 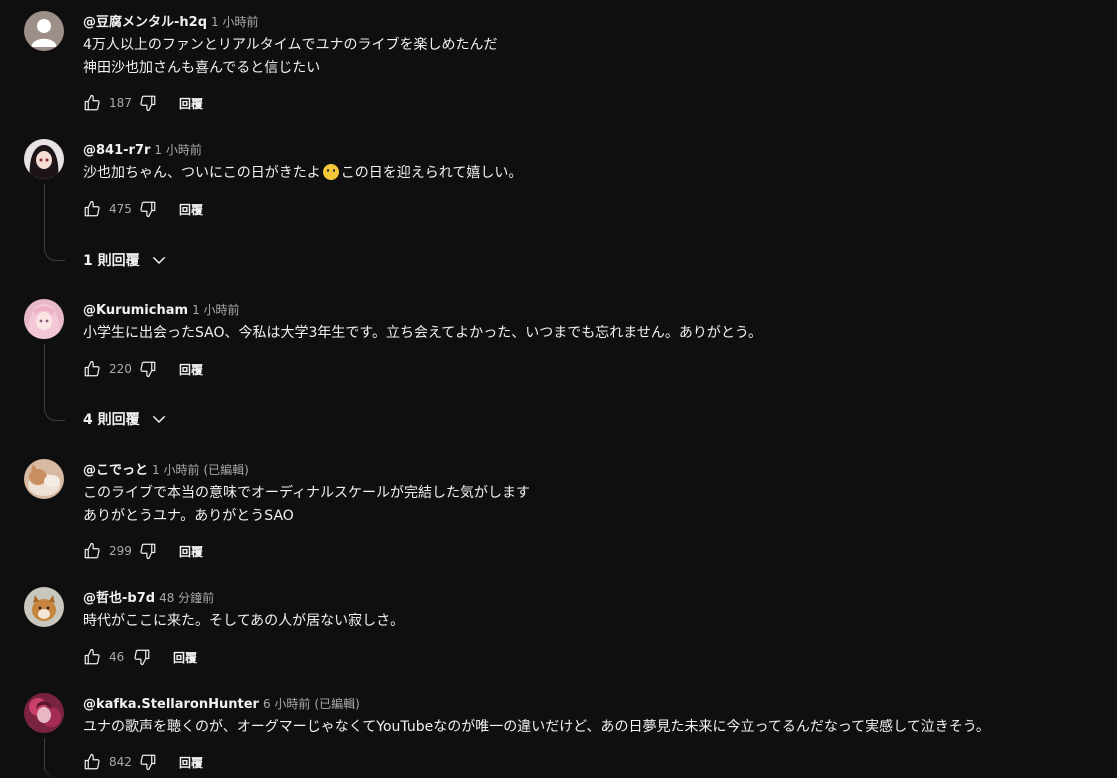 I want to click on replies-count-label: 1 則回覆, so click(x=111, y=261).